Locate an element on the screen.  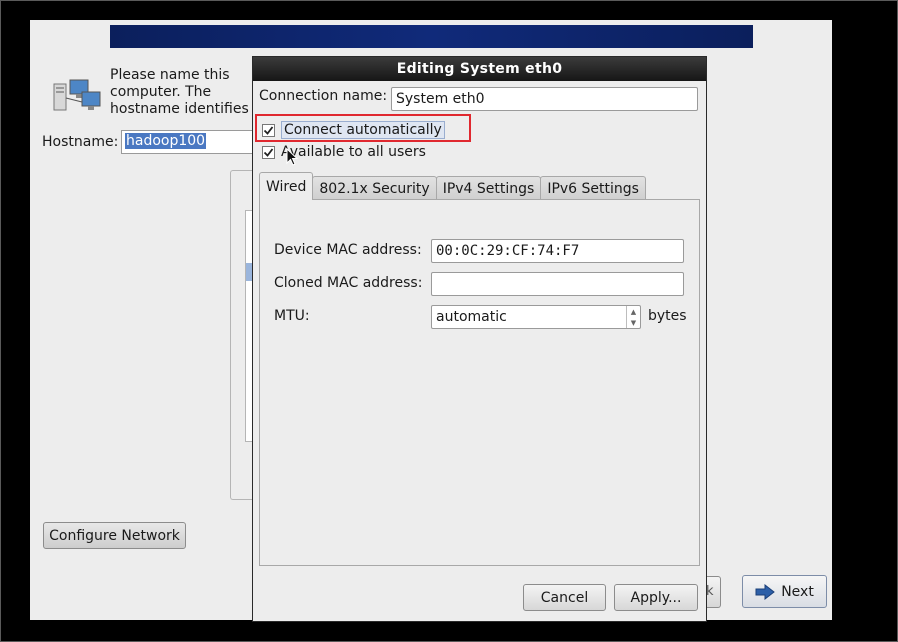
next-button: Next is located at coordinates (784, 591).